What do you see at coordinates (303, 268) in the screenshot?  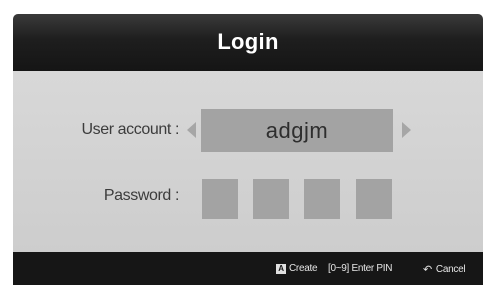 I see `create-label: Create` at bounding box center [303, 268].